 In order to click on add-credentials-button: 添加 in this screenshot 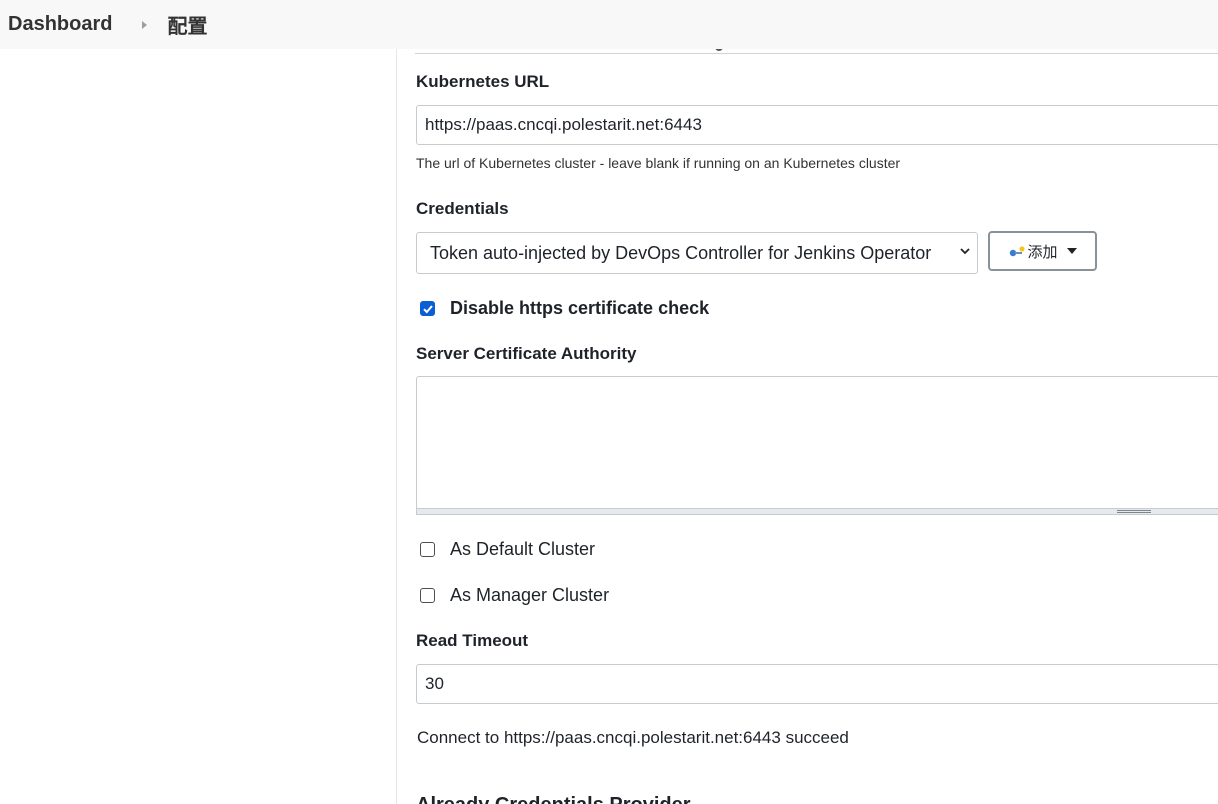, I will do `click(1042, 251)`.